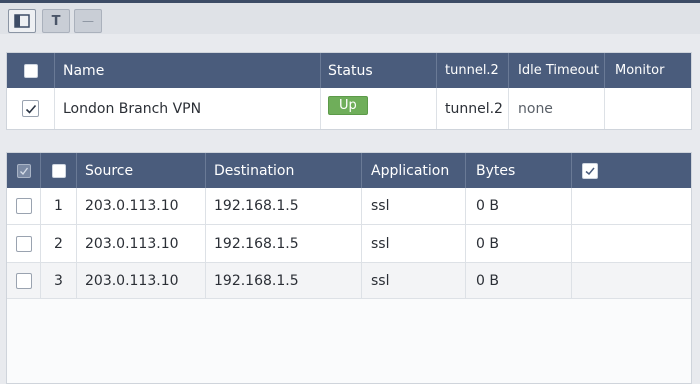  Describe the element at coordinates (649, 70) in the screenshot. I see `column-monitor: Monitor` at that location.